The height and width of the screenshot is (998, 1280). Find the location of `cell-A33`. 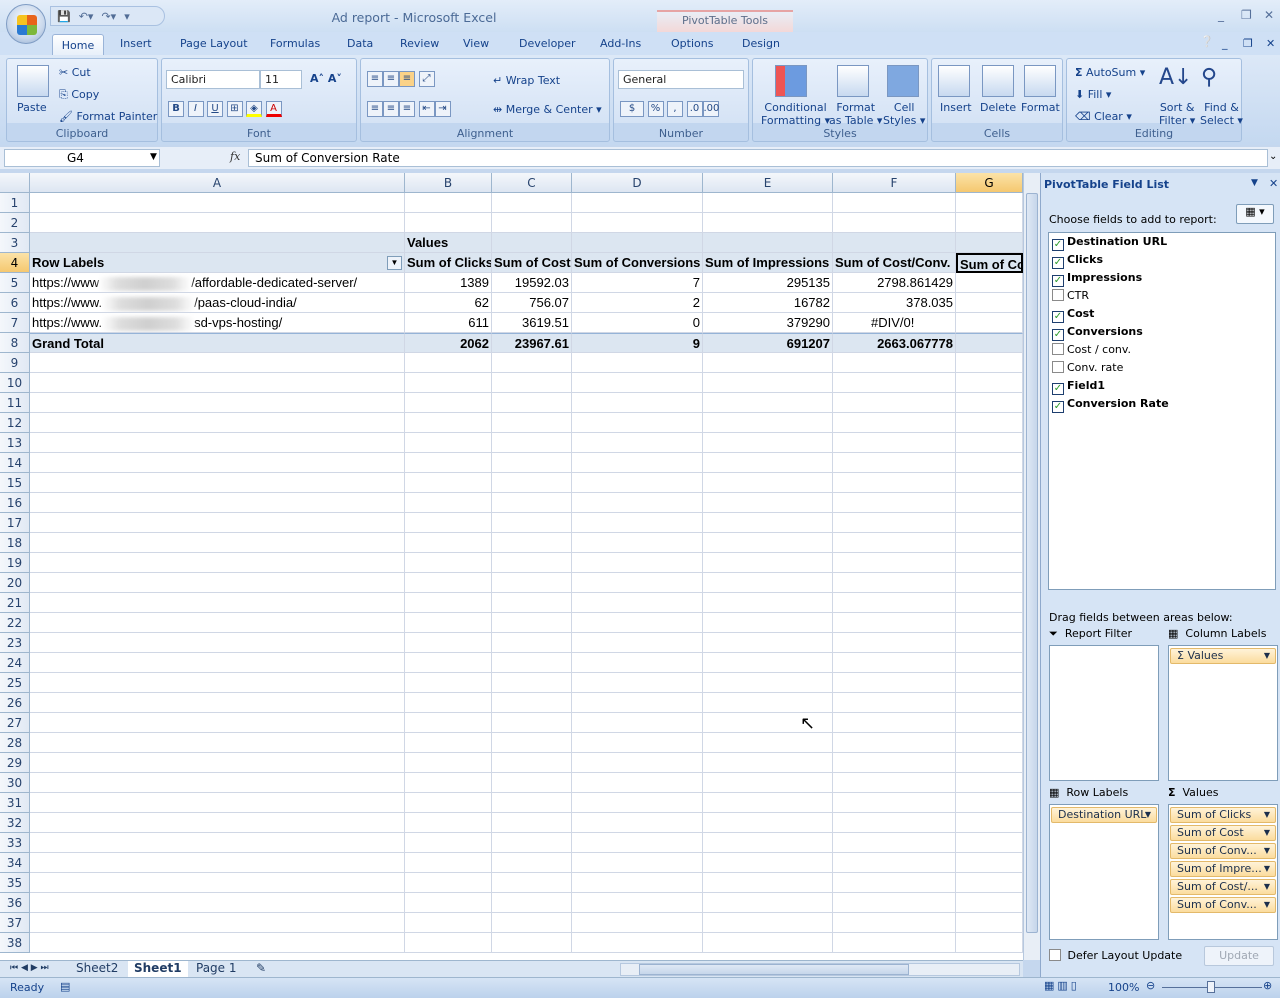

cell-A33 is located at coordinates (217, 843).